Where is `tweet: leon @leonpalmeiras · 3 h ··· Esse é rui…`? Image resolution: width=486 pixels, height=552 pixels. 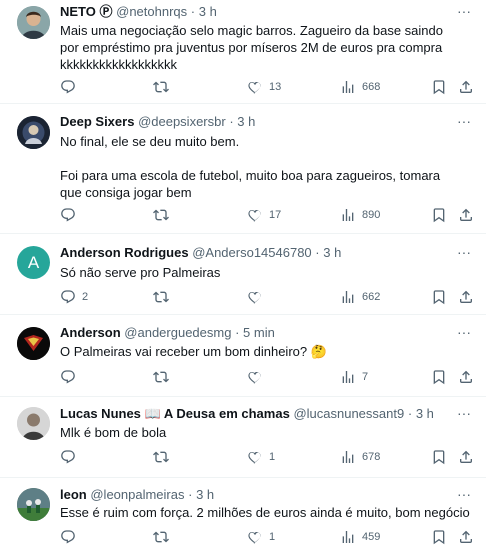
tweet: leon @leonpalmeiras · 3 h ··· Esse é rui… is located at coordinates (243, 515).